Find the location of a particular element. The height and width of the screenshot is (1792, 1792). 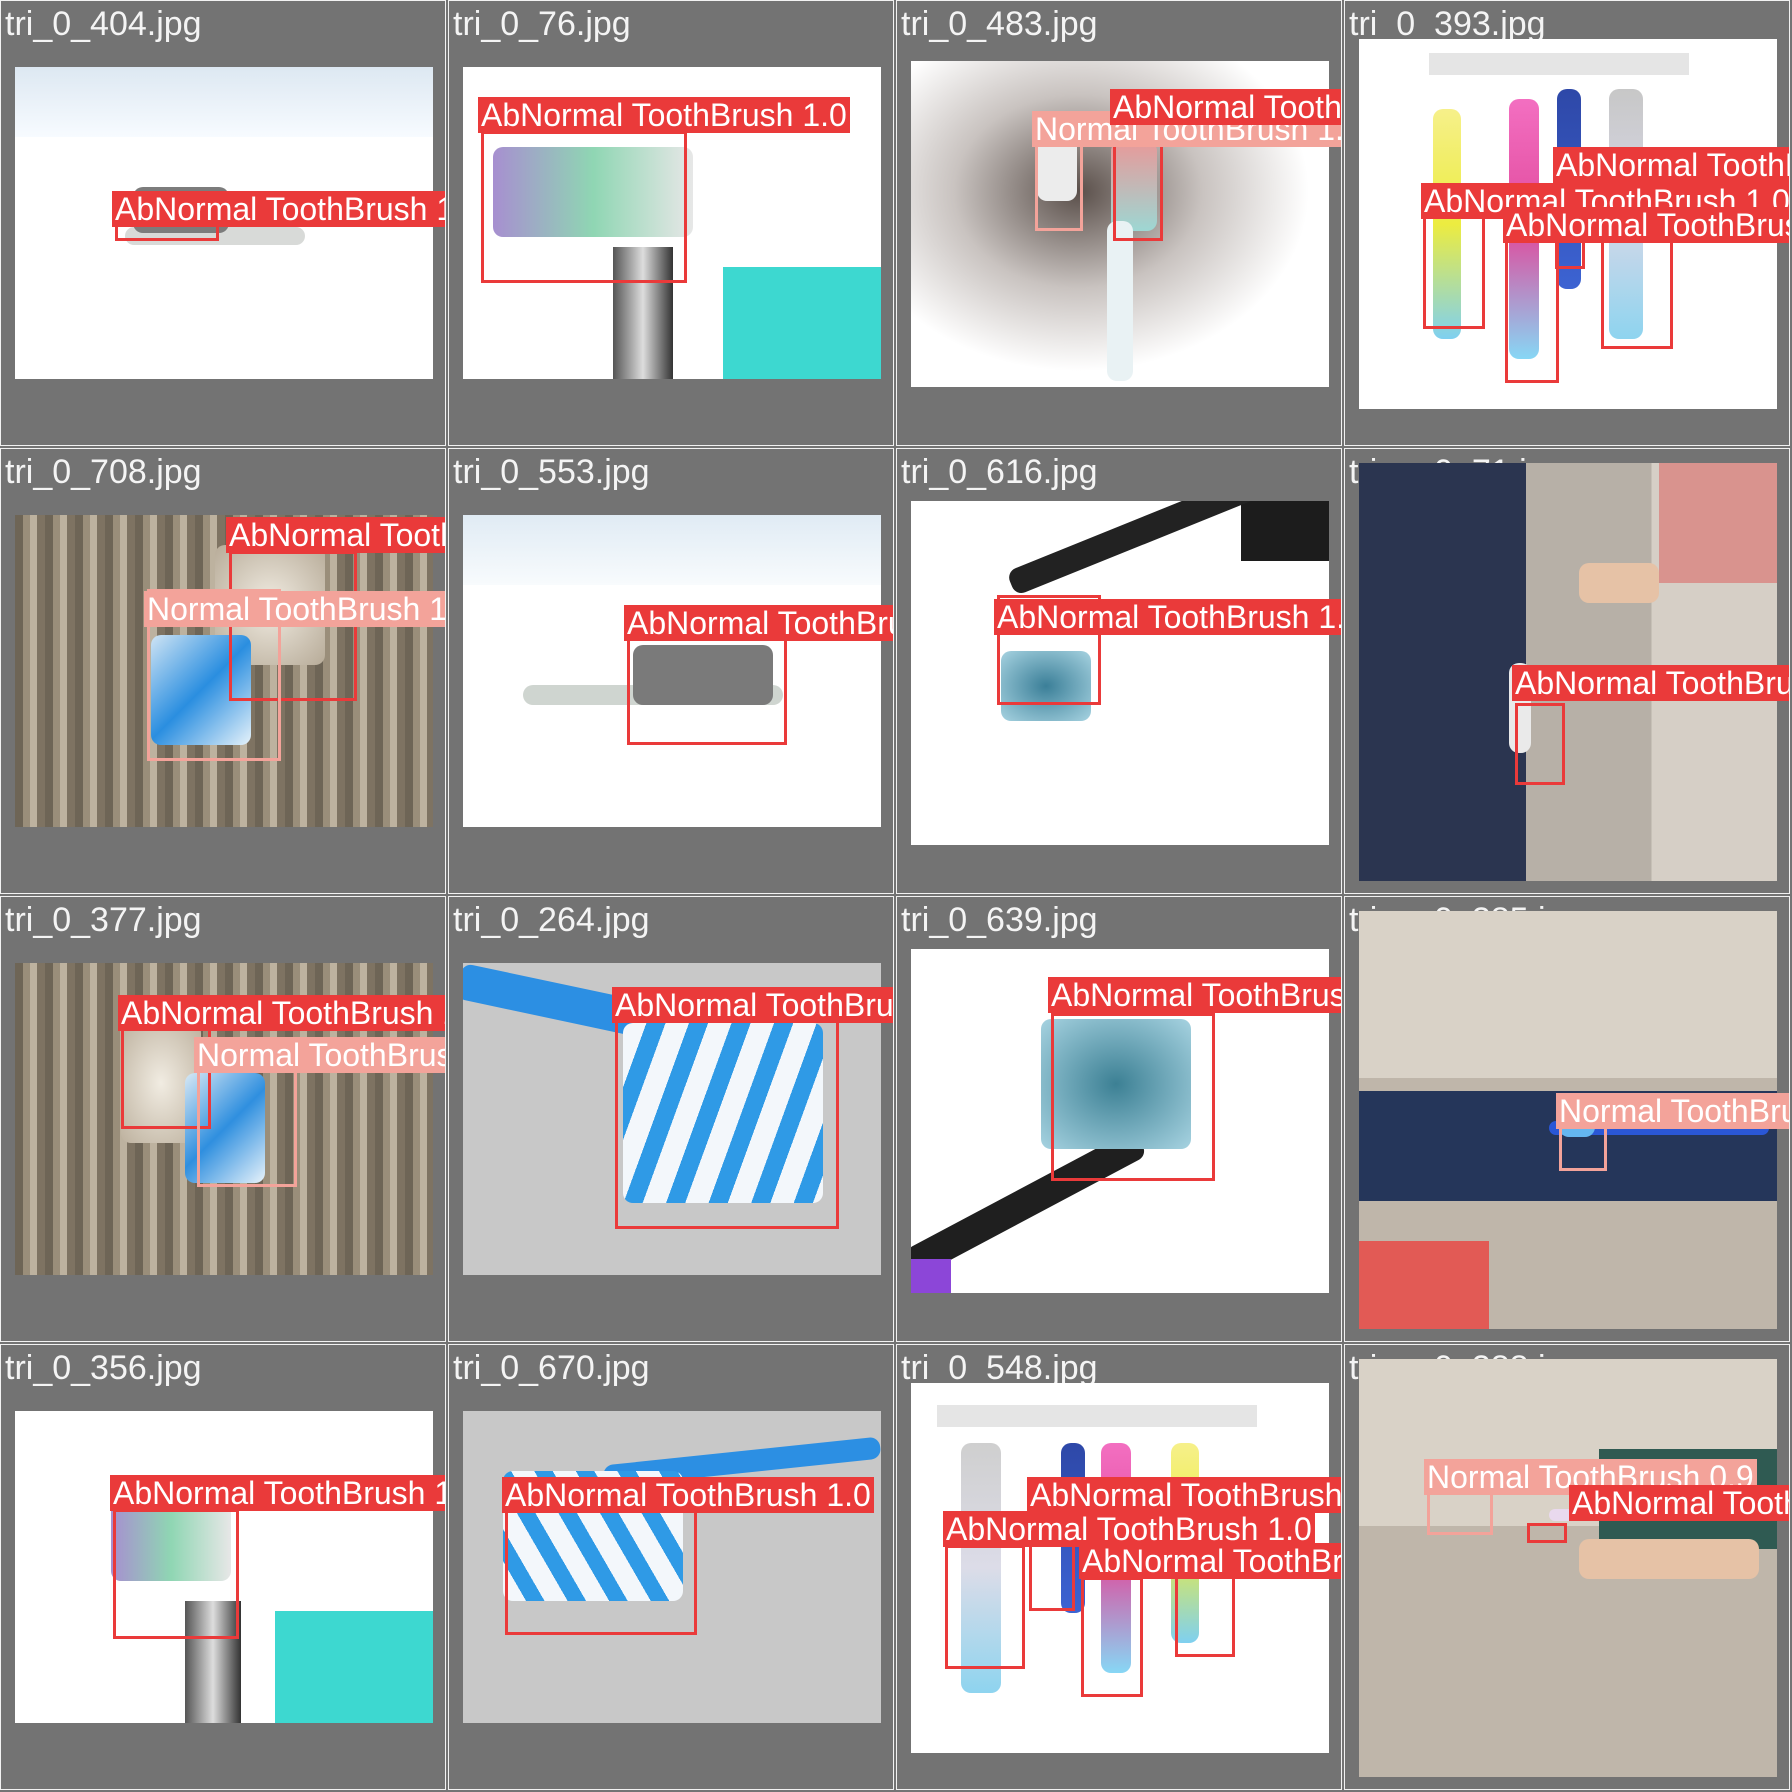

tile-filename: tri_0_553.jpg is located at coordinates (551, 472).